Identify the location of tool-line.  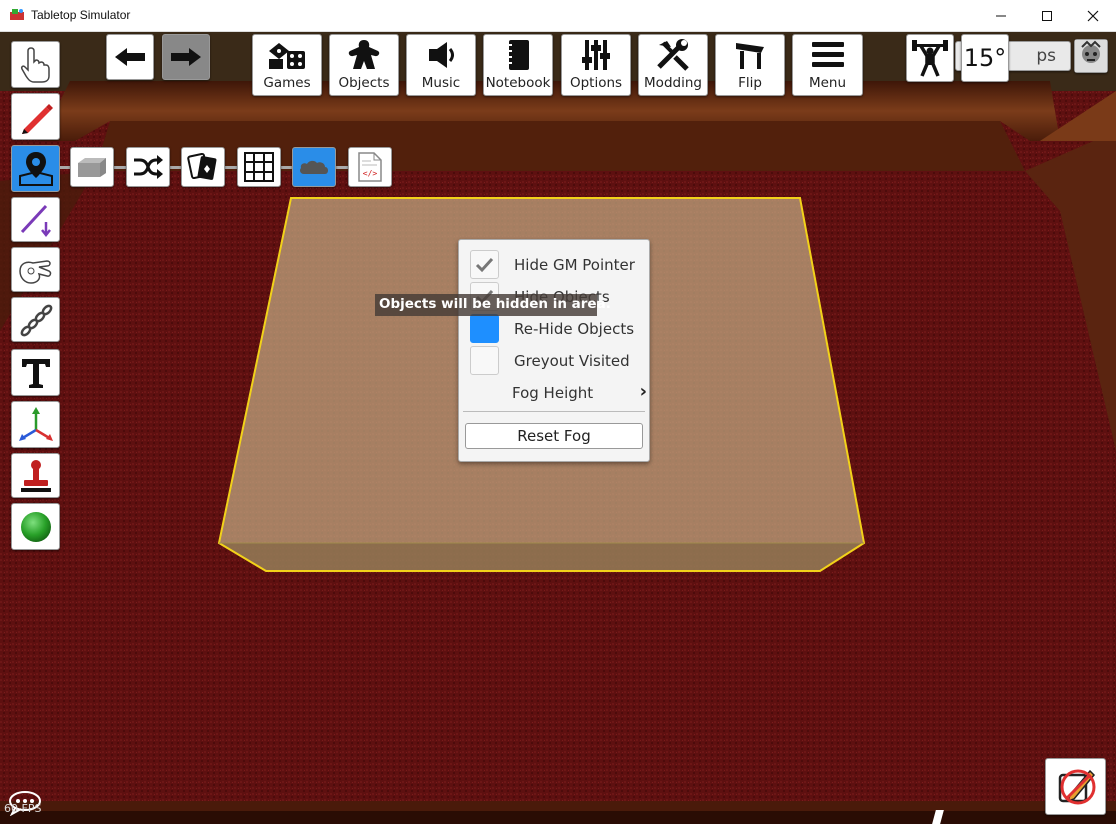
(35, 219).